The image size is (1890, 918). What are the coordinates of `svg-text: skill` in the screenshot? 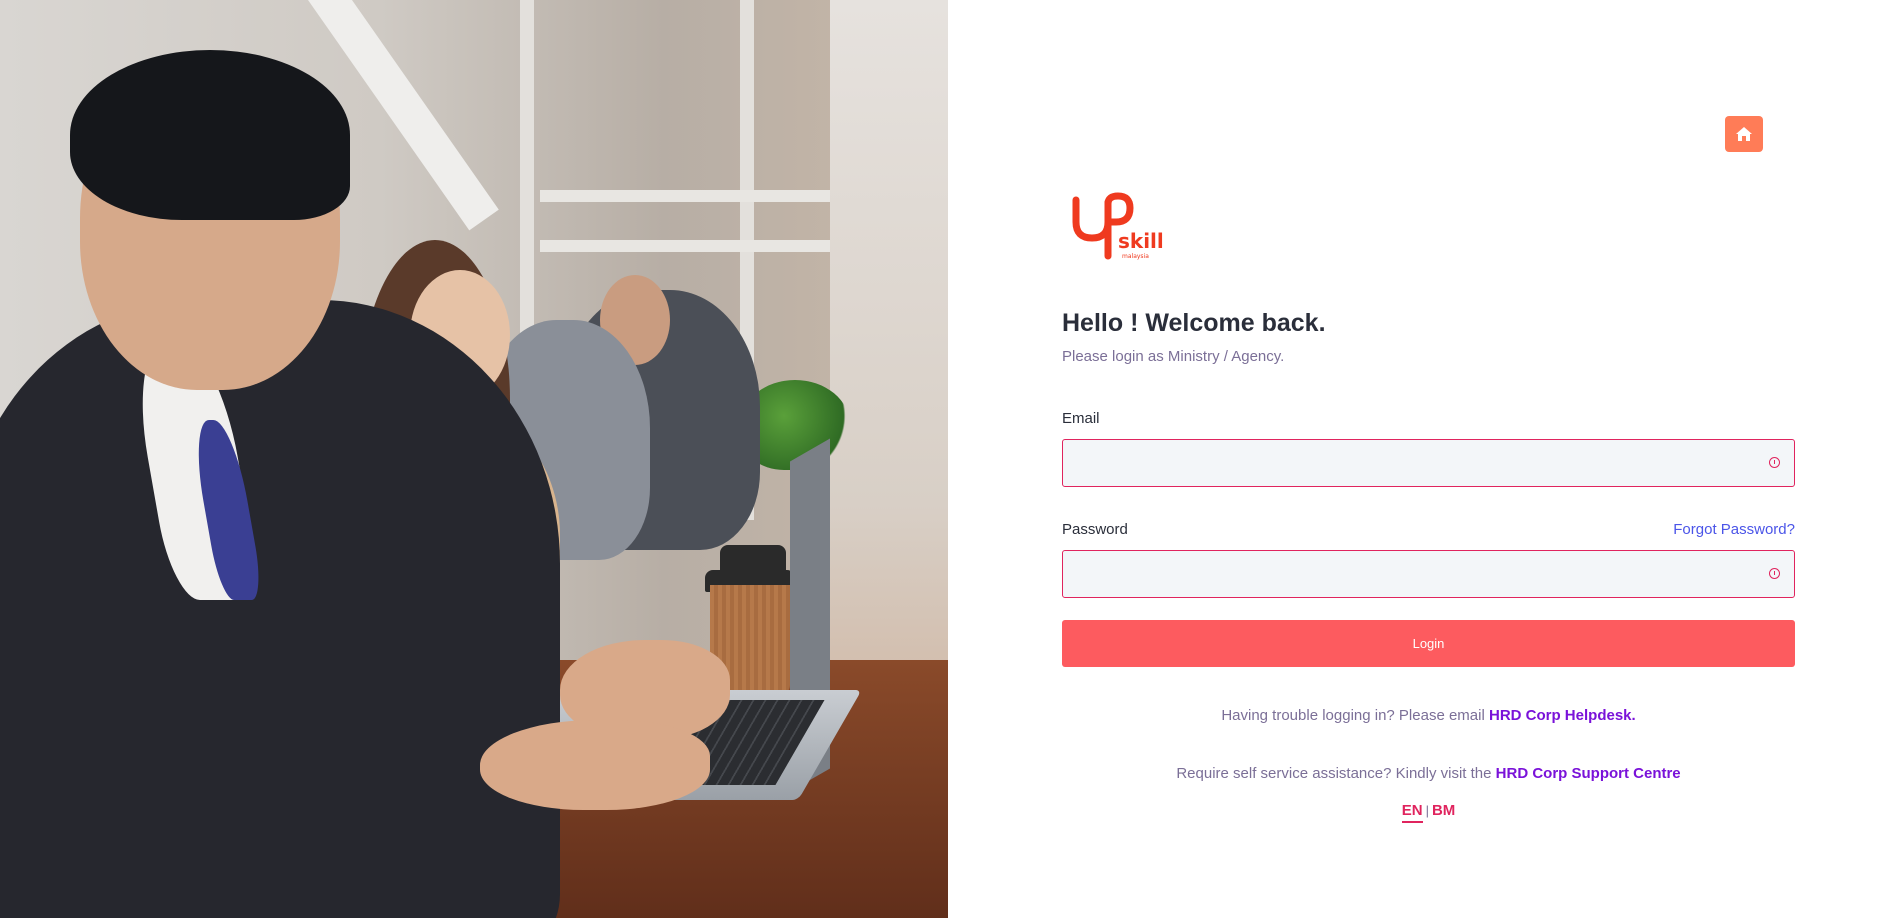 It's located at (1141, 241).